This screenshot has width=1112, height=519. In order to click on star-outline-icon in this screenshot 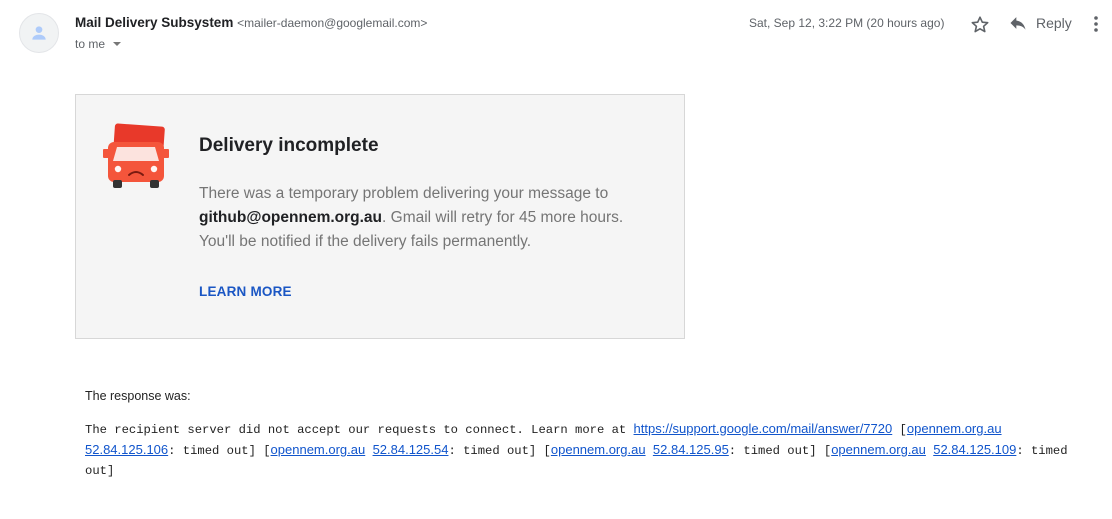, I will do `click(980, 24)`.